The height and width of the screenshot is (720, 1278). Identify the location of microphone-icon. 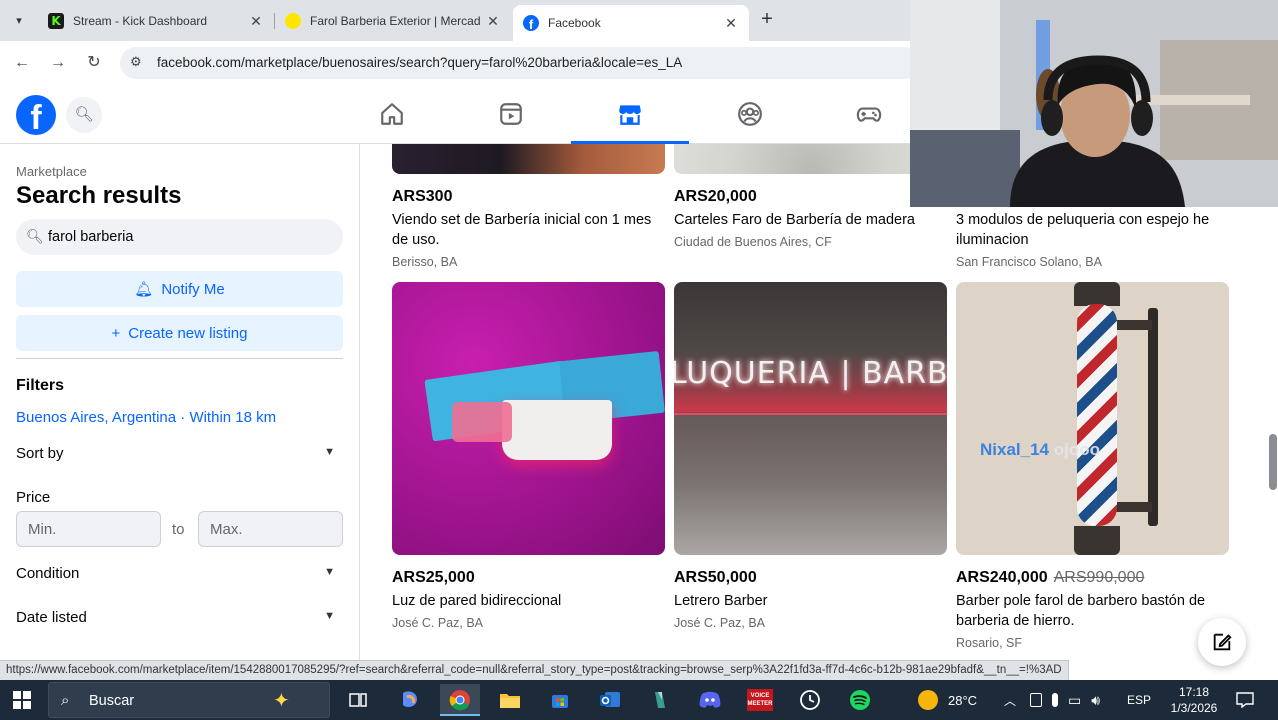
(1055, 700).